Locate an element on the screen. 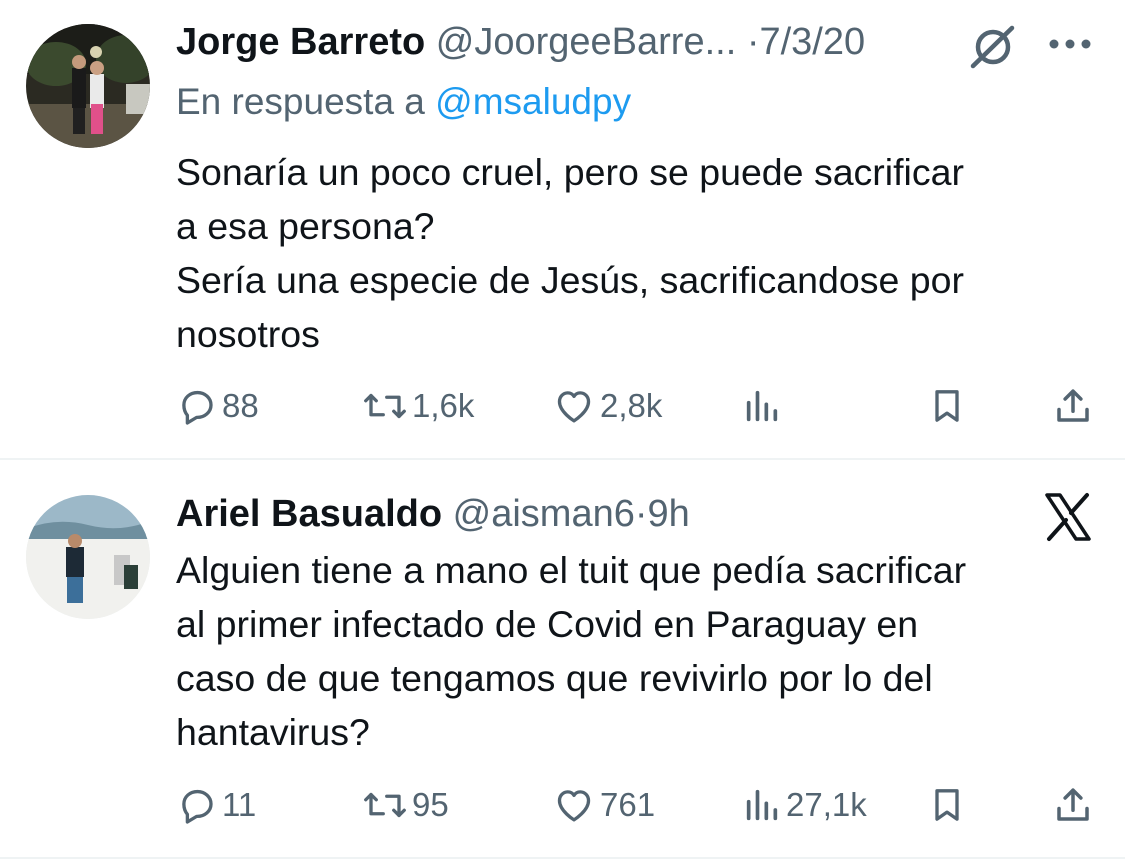 The height and width of the screenshot is (868, 1125). author-name: Ariel Basualdo is located at coordinates (309, 514).